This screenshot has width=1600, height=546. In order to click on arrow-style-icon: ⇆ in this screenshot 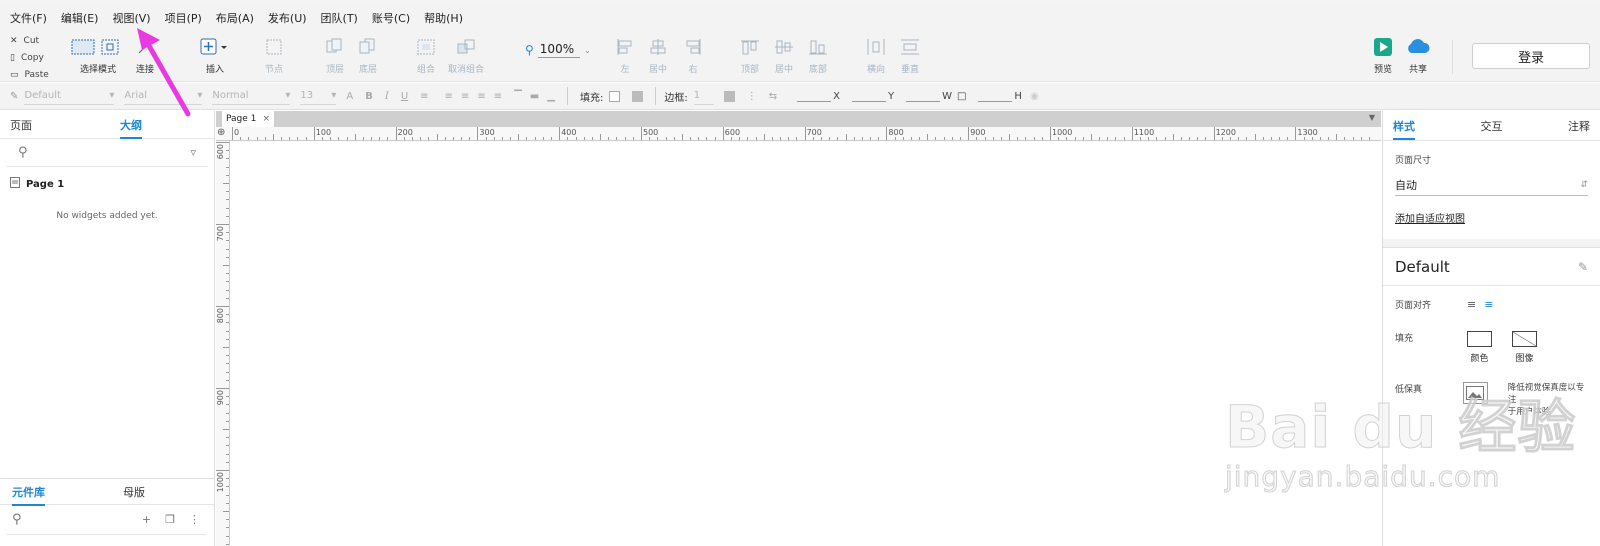, I will do `click(773, 96)`.